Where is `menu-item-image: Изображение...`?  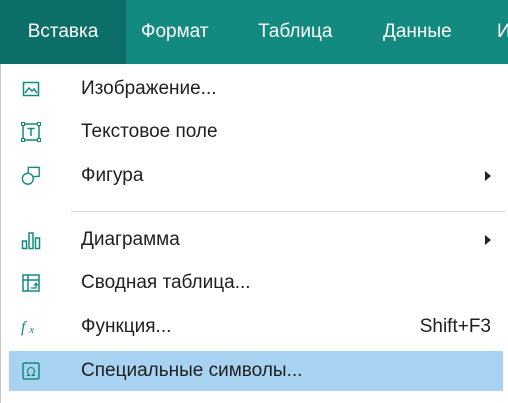
menu-item-image: Изображение... is located at coordinates (256, 89).